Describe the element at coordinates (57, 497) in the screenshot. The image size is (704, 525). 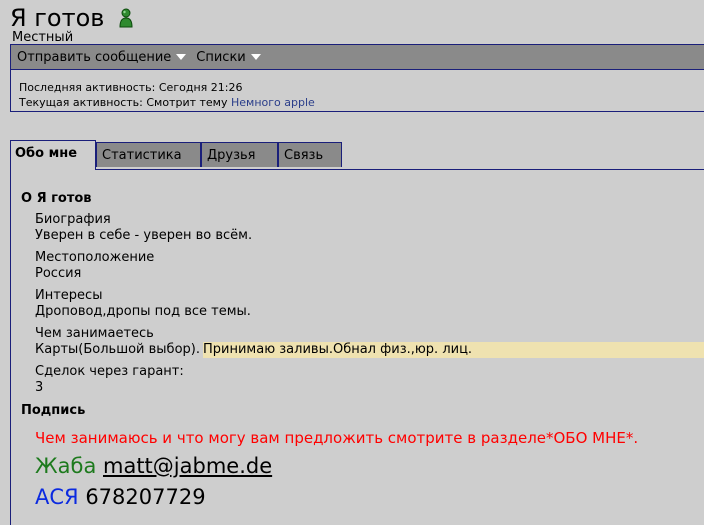
I see `icq-label: АСЯ` at that location.